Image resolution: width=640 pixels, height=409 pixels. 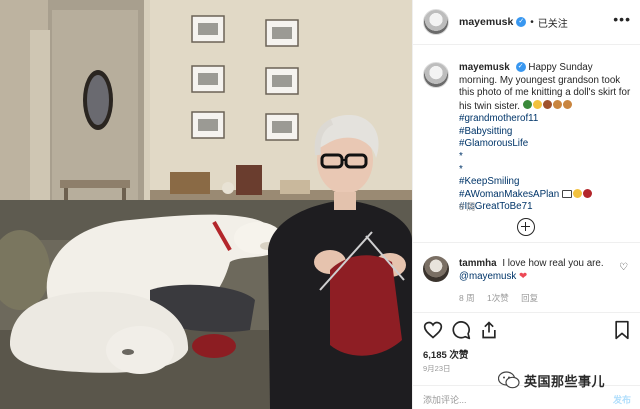 What do you see at coordinates (565, 381) in the screenshot?
I see `watermark-text: 英国那些事儿` at bounding box center [565, 381].